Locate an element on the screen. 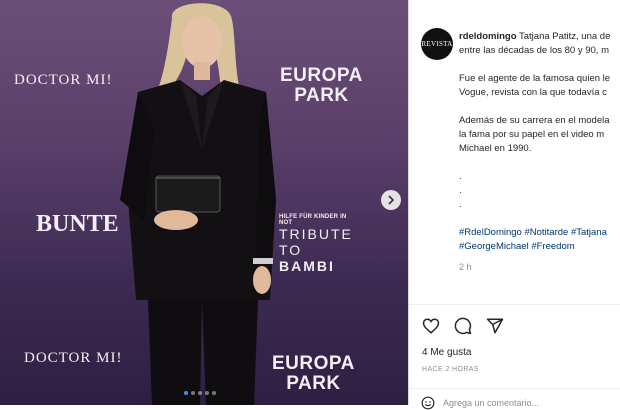  like-button is located at coordinates (431, 326).